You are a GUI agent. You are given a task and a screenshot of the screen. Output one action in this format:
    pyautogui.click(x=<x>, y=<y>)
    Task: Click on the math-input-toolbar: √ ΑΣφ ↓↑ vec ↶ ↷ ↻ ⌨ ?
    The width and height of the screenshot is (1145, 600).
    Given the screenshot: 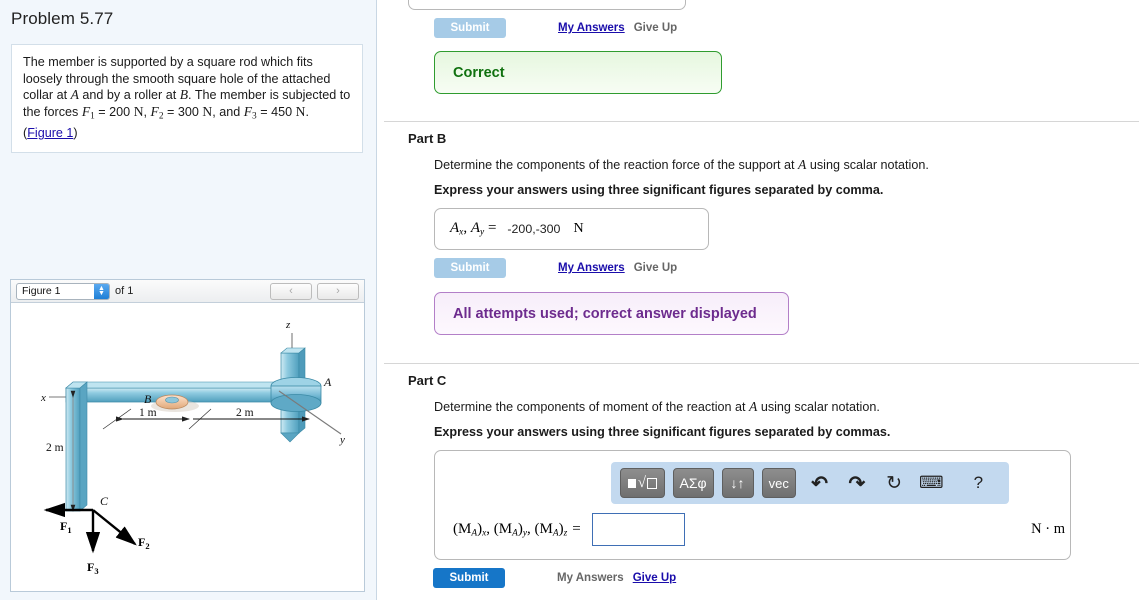 What is the action you would take?
    pyautogui.click(x=810, y=483)
    